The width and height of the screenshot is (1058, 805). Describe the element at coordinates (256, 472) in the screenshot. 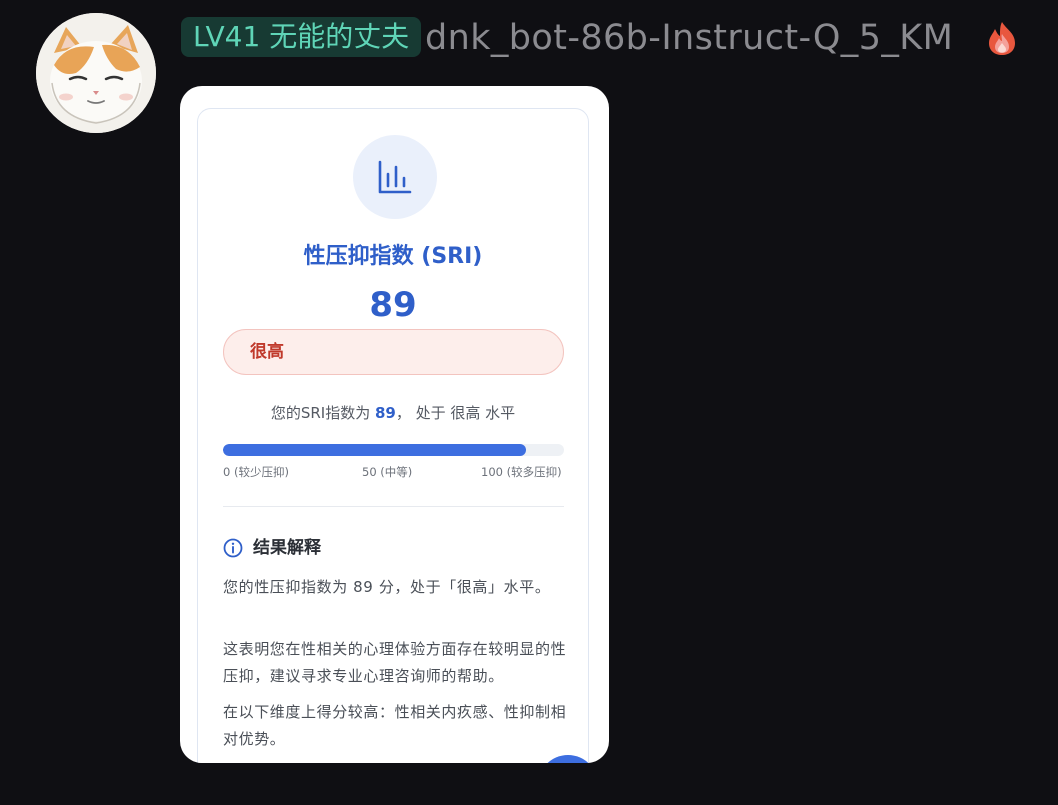

I see `scale-min-label: 0 (较少压抑)` at that location.